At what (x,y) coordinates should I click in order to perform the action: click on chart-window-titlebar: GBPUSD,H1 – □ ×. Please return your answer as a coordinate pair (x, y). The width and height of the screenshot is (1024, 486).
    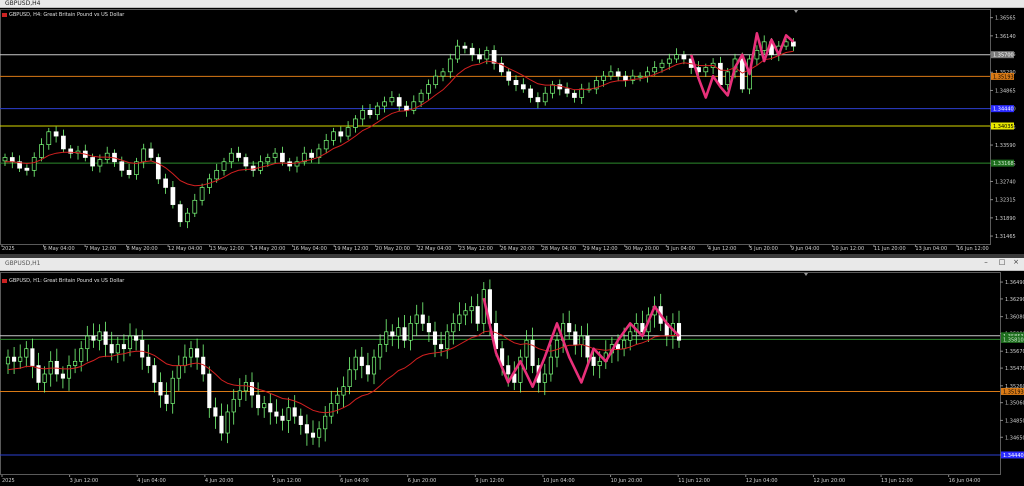
    Looking at the image, I should click on (512, 264).